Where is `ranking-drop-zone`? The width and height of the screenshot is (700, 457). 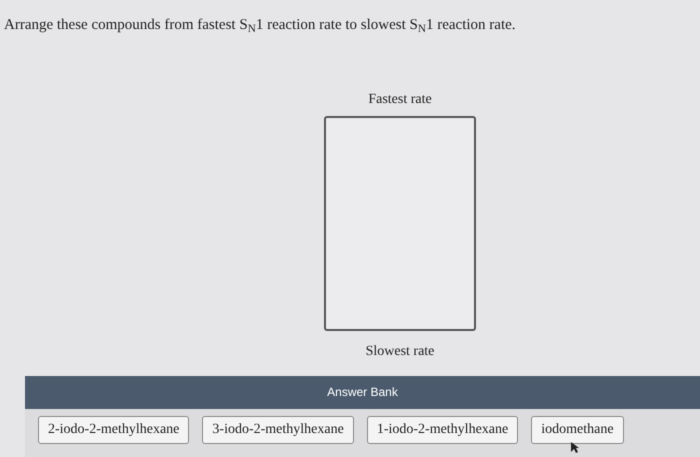 ranking-drop-zone is located at coordinates (400, 223).